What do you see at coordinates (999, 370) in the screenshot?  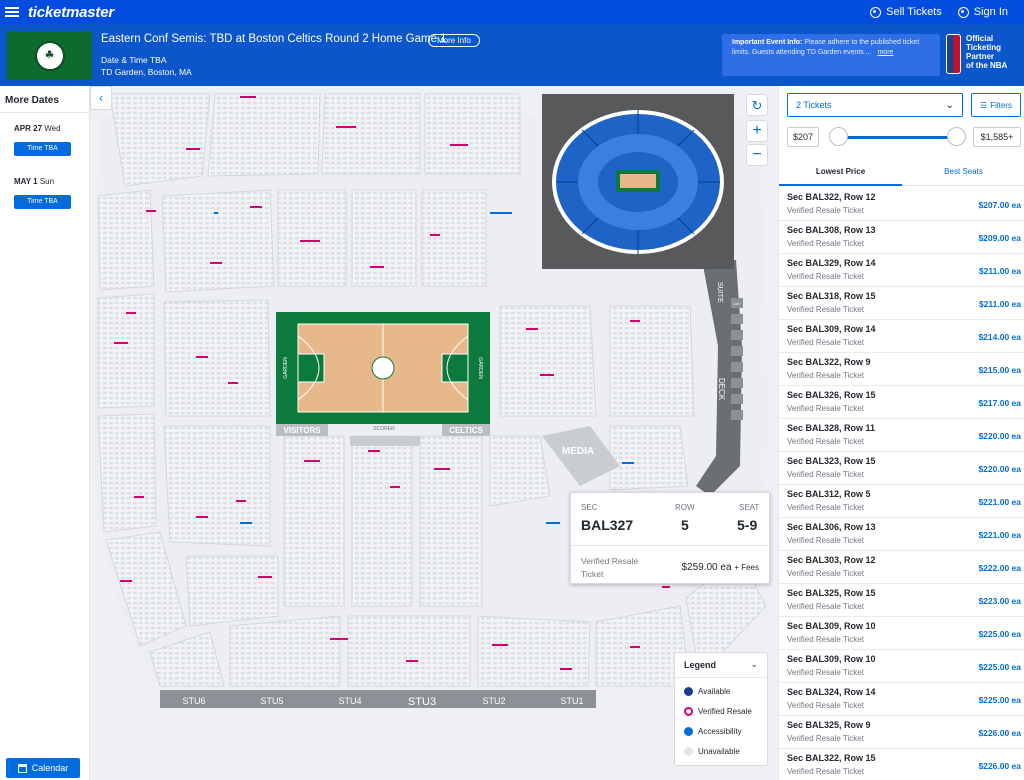 I see `listing-price: $215.00 ea` at bounding box center [999, 370].